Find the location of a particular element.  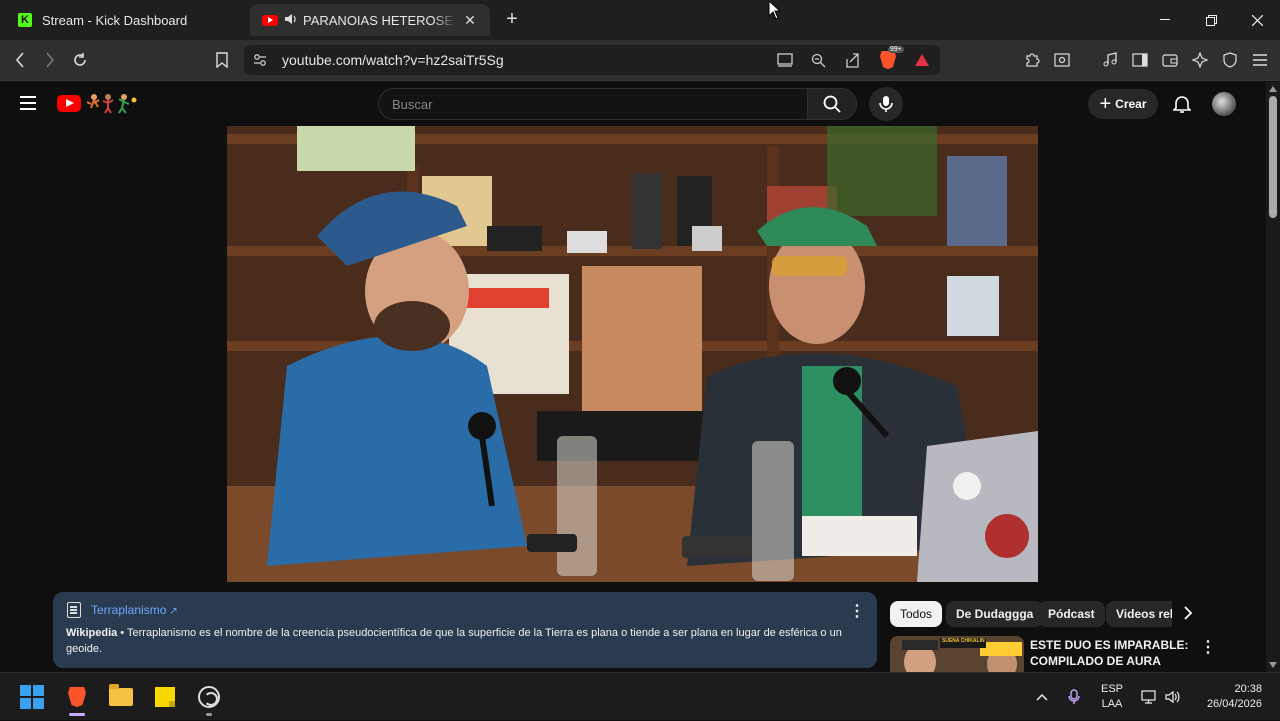

microphone-icon is located at coordinates (886, 104).